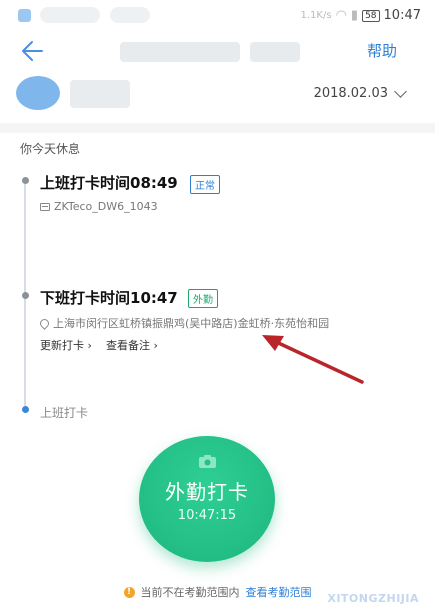  Describe the element at coordinates (191, 323) in the screenshot. I see `location-text: 上海市闵行区虹桥镇振鼎鸡(吴中路店)金虹桥·东苑怡和园` at that location.